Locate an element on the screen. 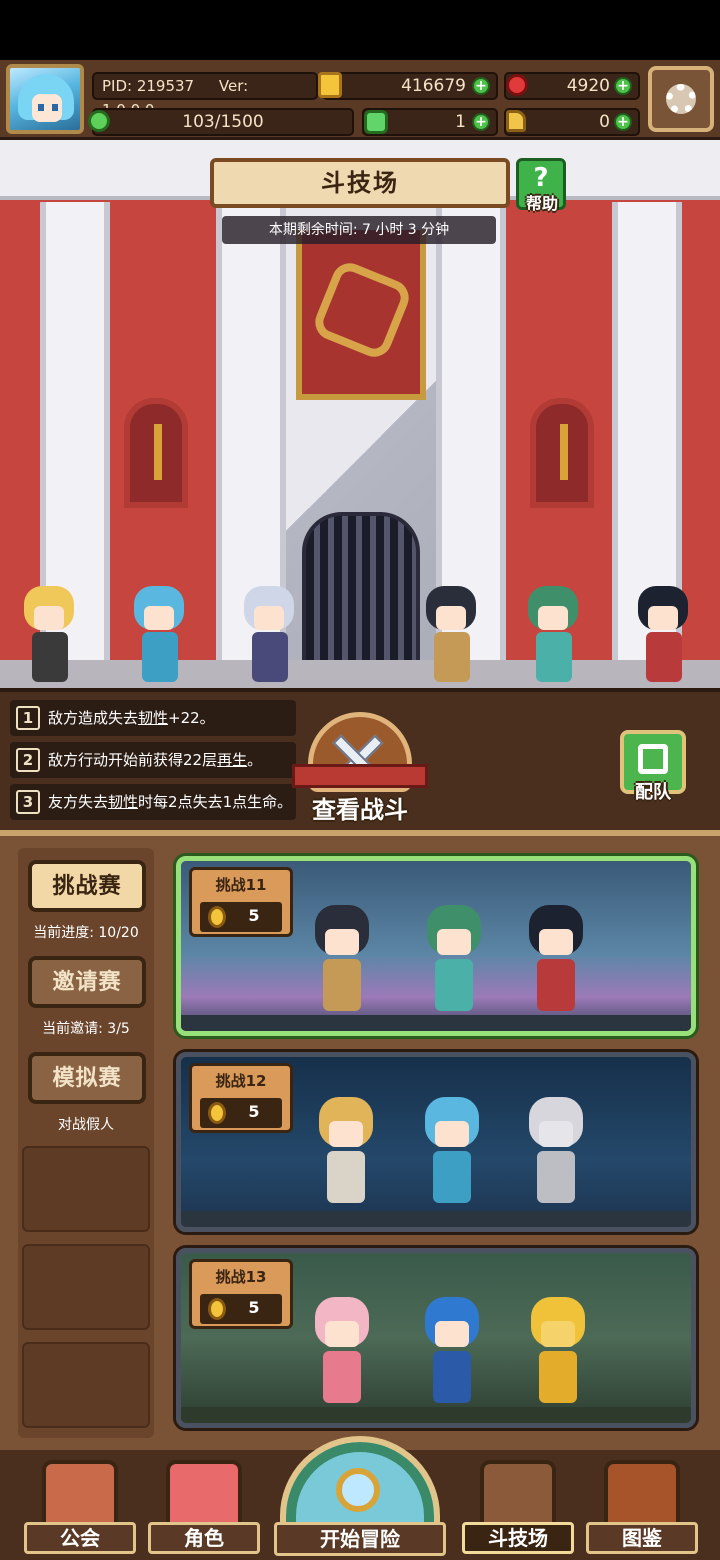  nav-codex-label: 图鉴 is located at coordinates (642, 1538).